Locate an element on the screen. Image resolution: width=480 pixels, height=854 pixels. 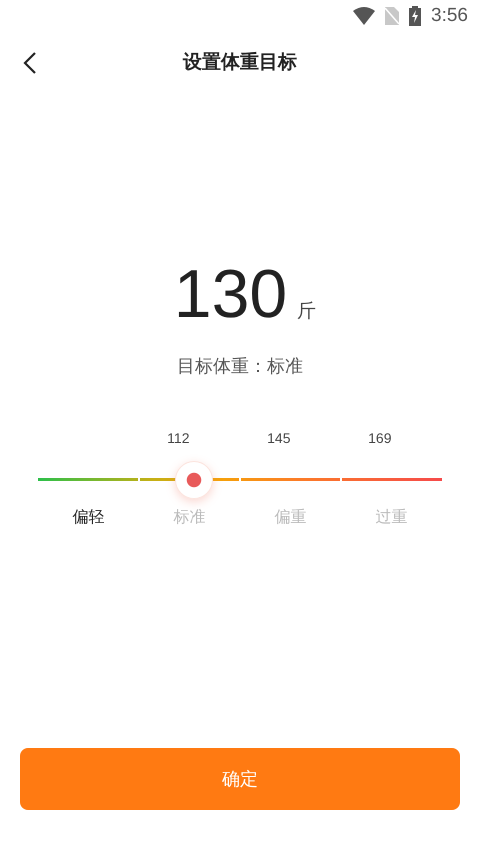
confirm-button: 确定 is located at coordinates (240, 779).